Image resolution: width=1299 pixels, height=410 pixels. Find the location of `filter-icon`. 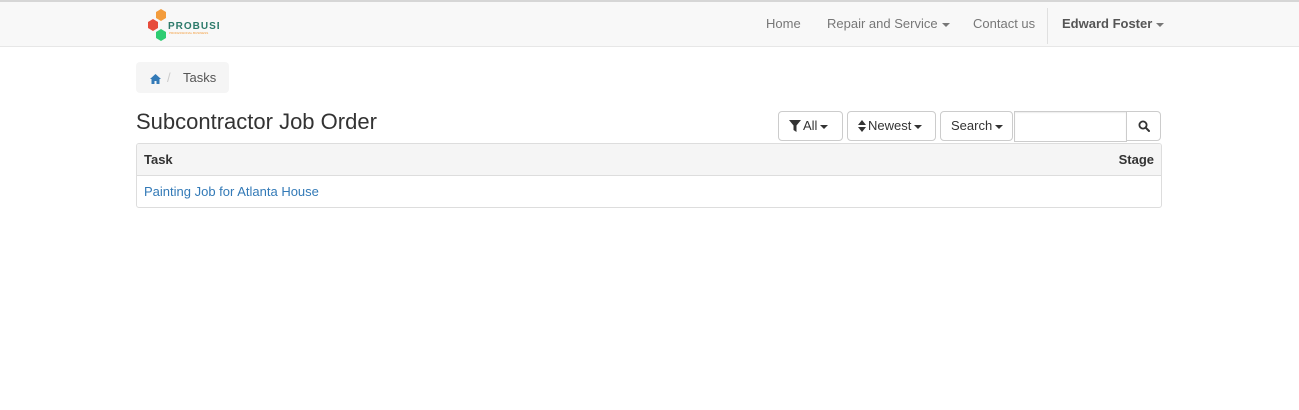

filter-icon is located at coordinates (795, 128).